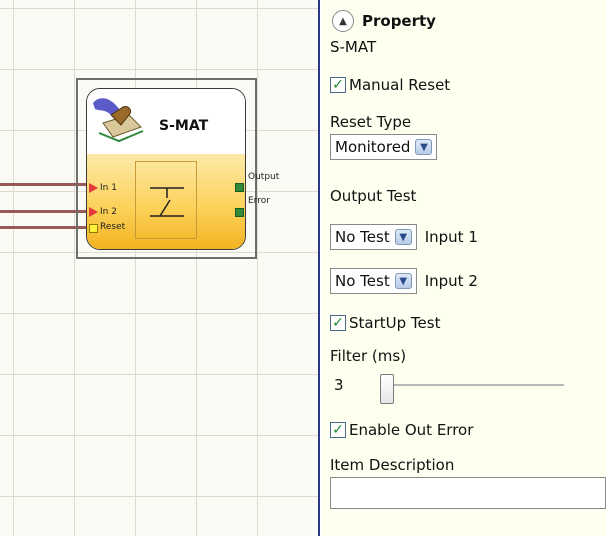  Describe the element at coordinates (451, 281) in the screenshot. I see `input-2-label: Input 2` at that location.